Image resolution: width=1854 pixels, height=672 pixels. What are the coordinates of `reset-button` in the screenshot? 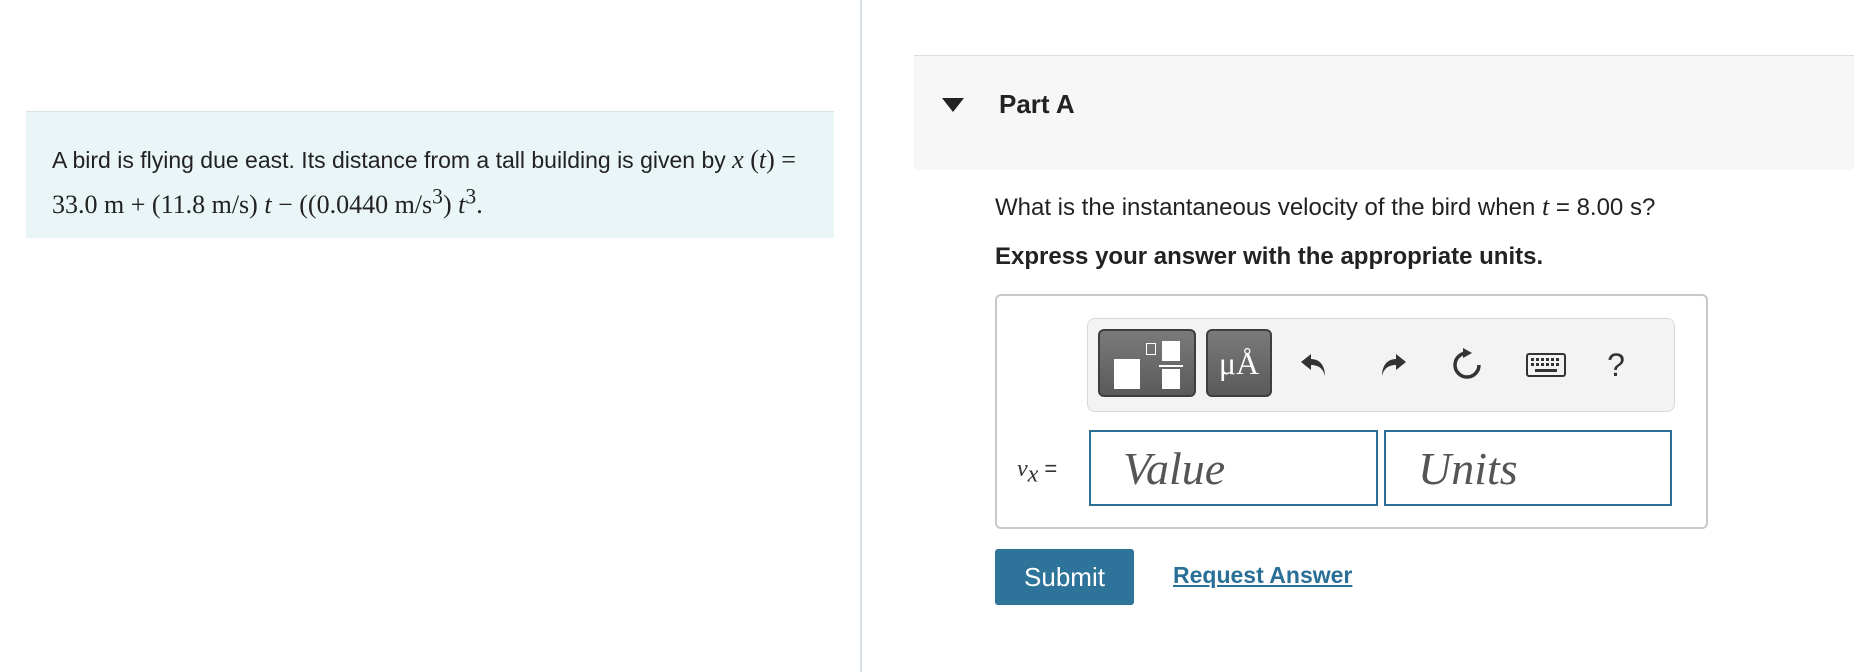 It's located at (1467, 365).